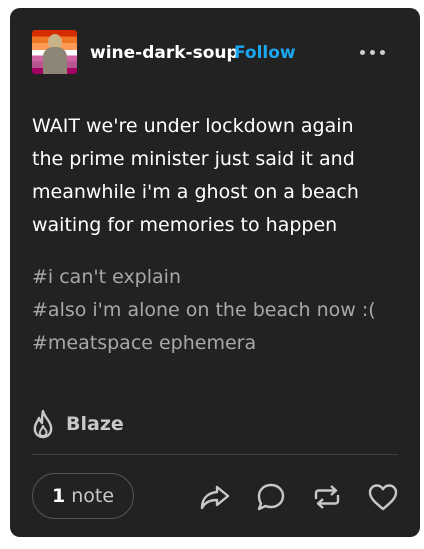 Image resolution: width=424 pixels, height=549 pixels. What do you see at coordinates (265, 53) in the screenshot?
I see `follow-button: Follow` at bounding box center [265, 53].